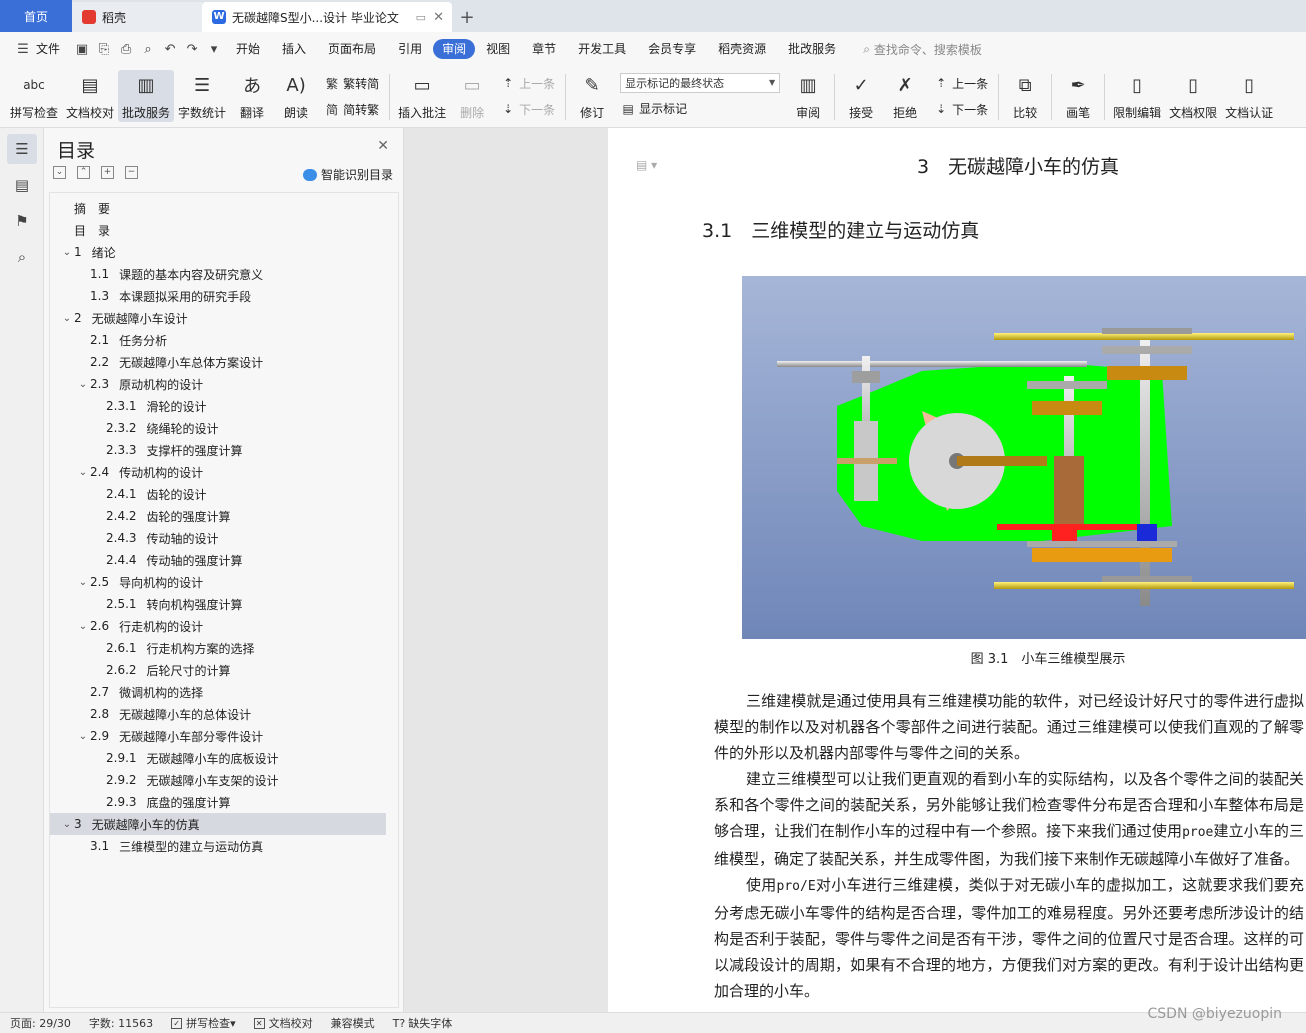  What do you see at coordinates (82, 49) in the screenshot?
I see `save-icon: ▣` at bounding box center [82, 49].